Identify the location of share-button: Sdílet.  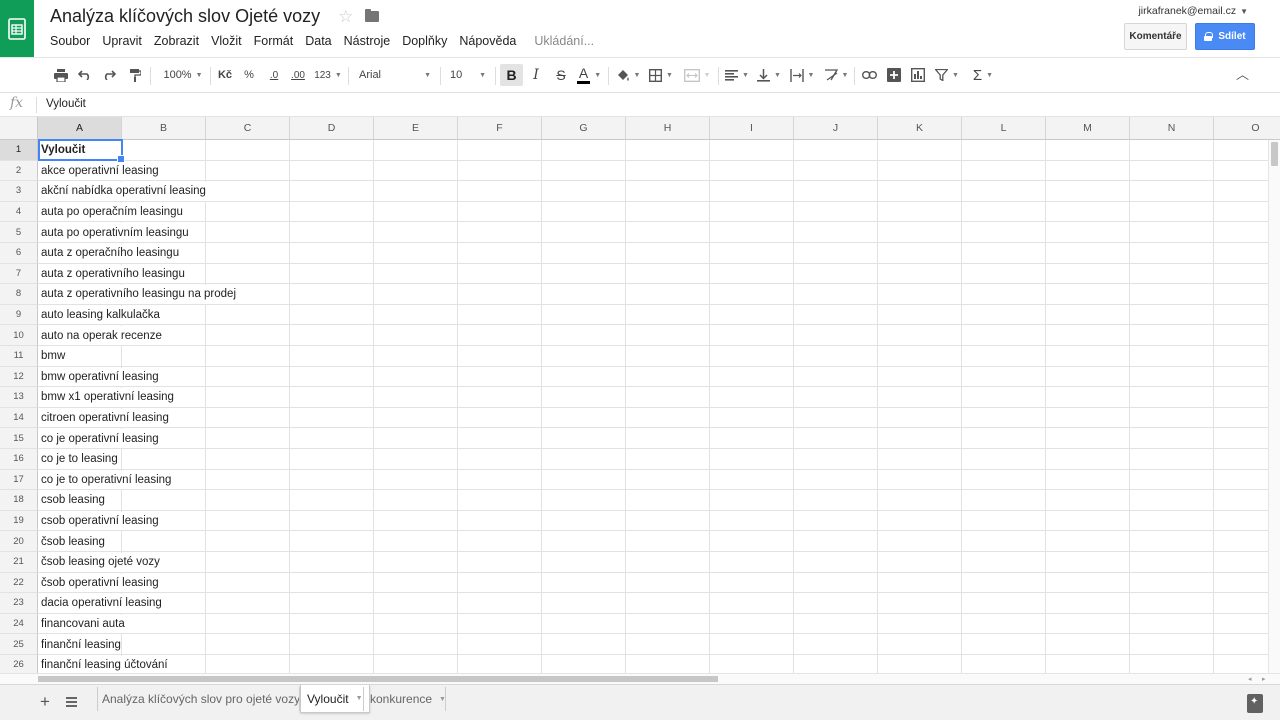
(1225, 36).